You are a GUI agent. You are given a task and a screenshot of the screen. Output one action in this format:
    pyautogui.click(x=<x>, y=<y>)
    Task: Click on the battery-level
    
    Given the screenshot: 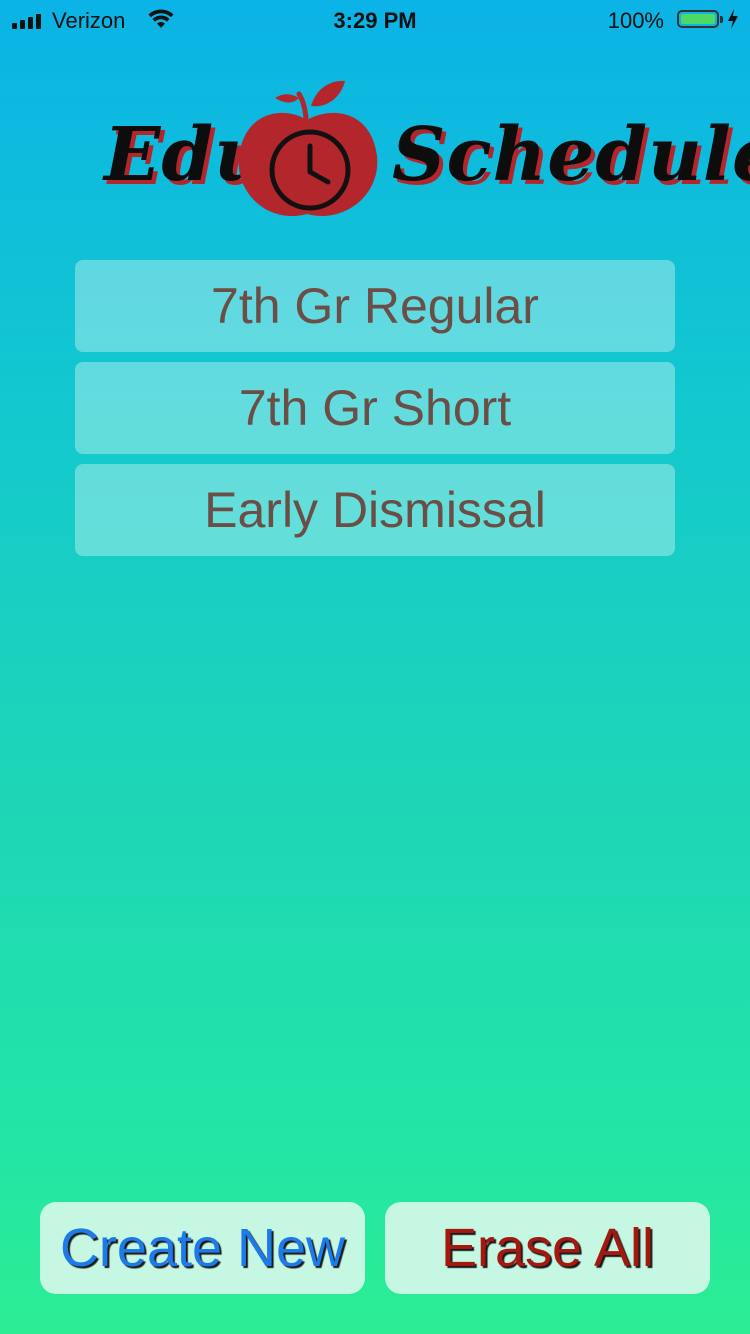 What is the action you would take?
    pyautogui.click(x=698, y=19)
    